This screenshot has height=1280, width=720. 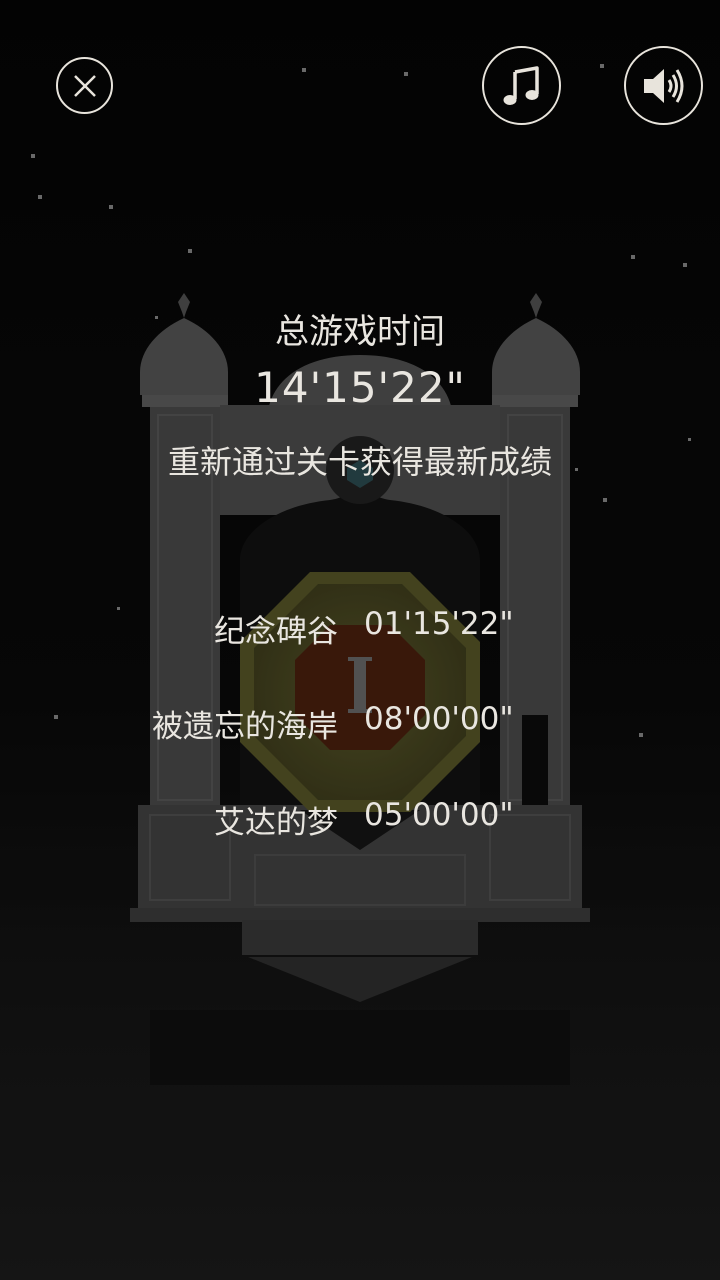 I want to click on level-name: 纪念碑谷, so click(x=276, y=632).